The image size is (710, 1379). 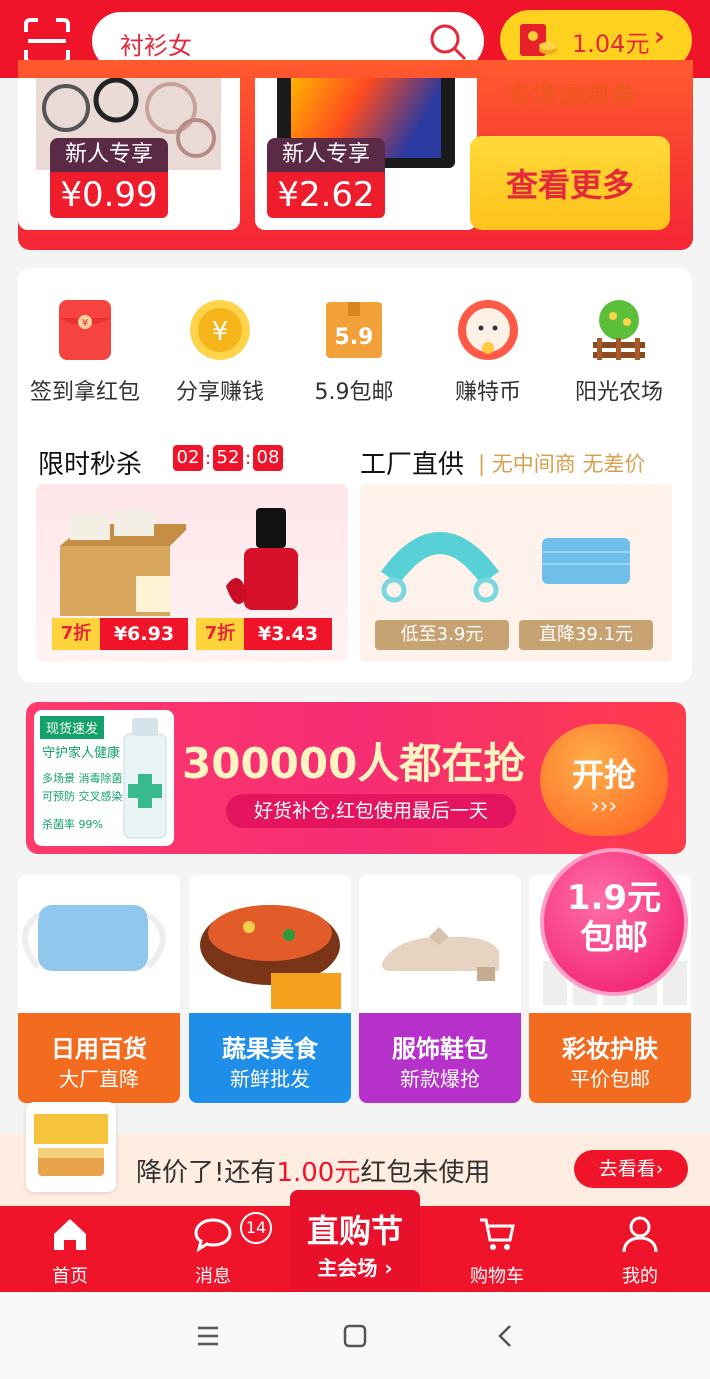 What do you see at coordinates (354, 1231) in the screenshot?
I see `center-tab-title: 直购节` at bounding box center [354, 1231].